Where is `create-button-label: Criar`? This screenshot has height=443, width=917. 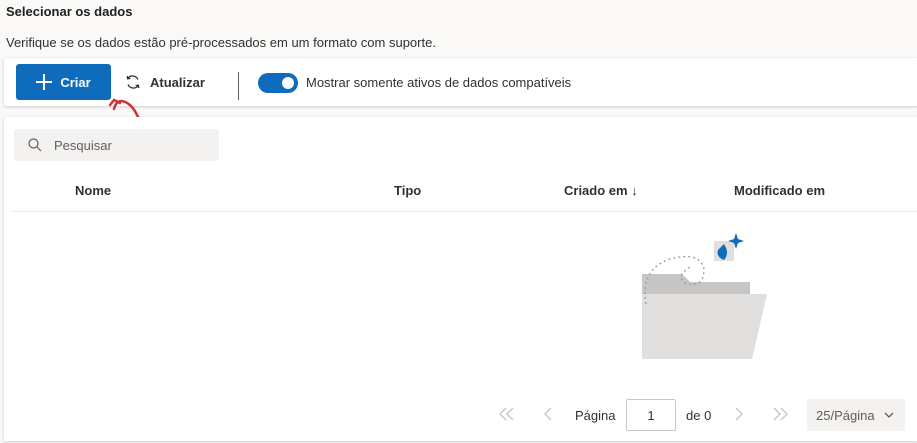
create-button-label: Criar is located at coordinates (75, 82).